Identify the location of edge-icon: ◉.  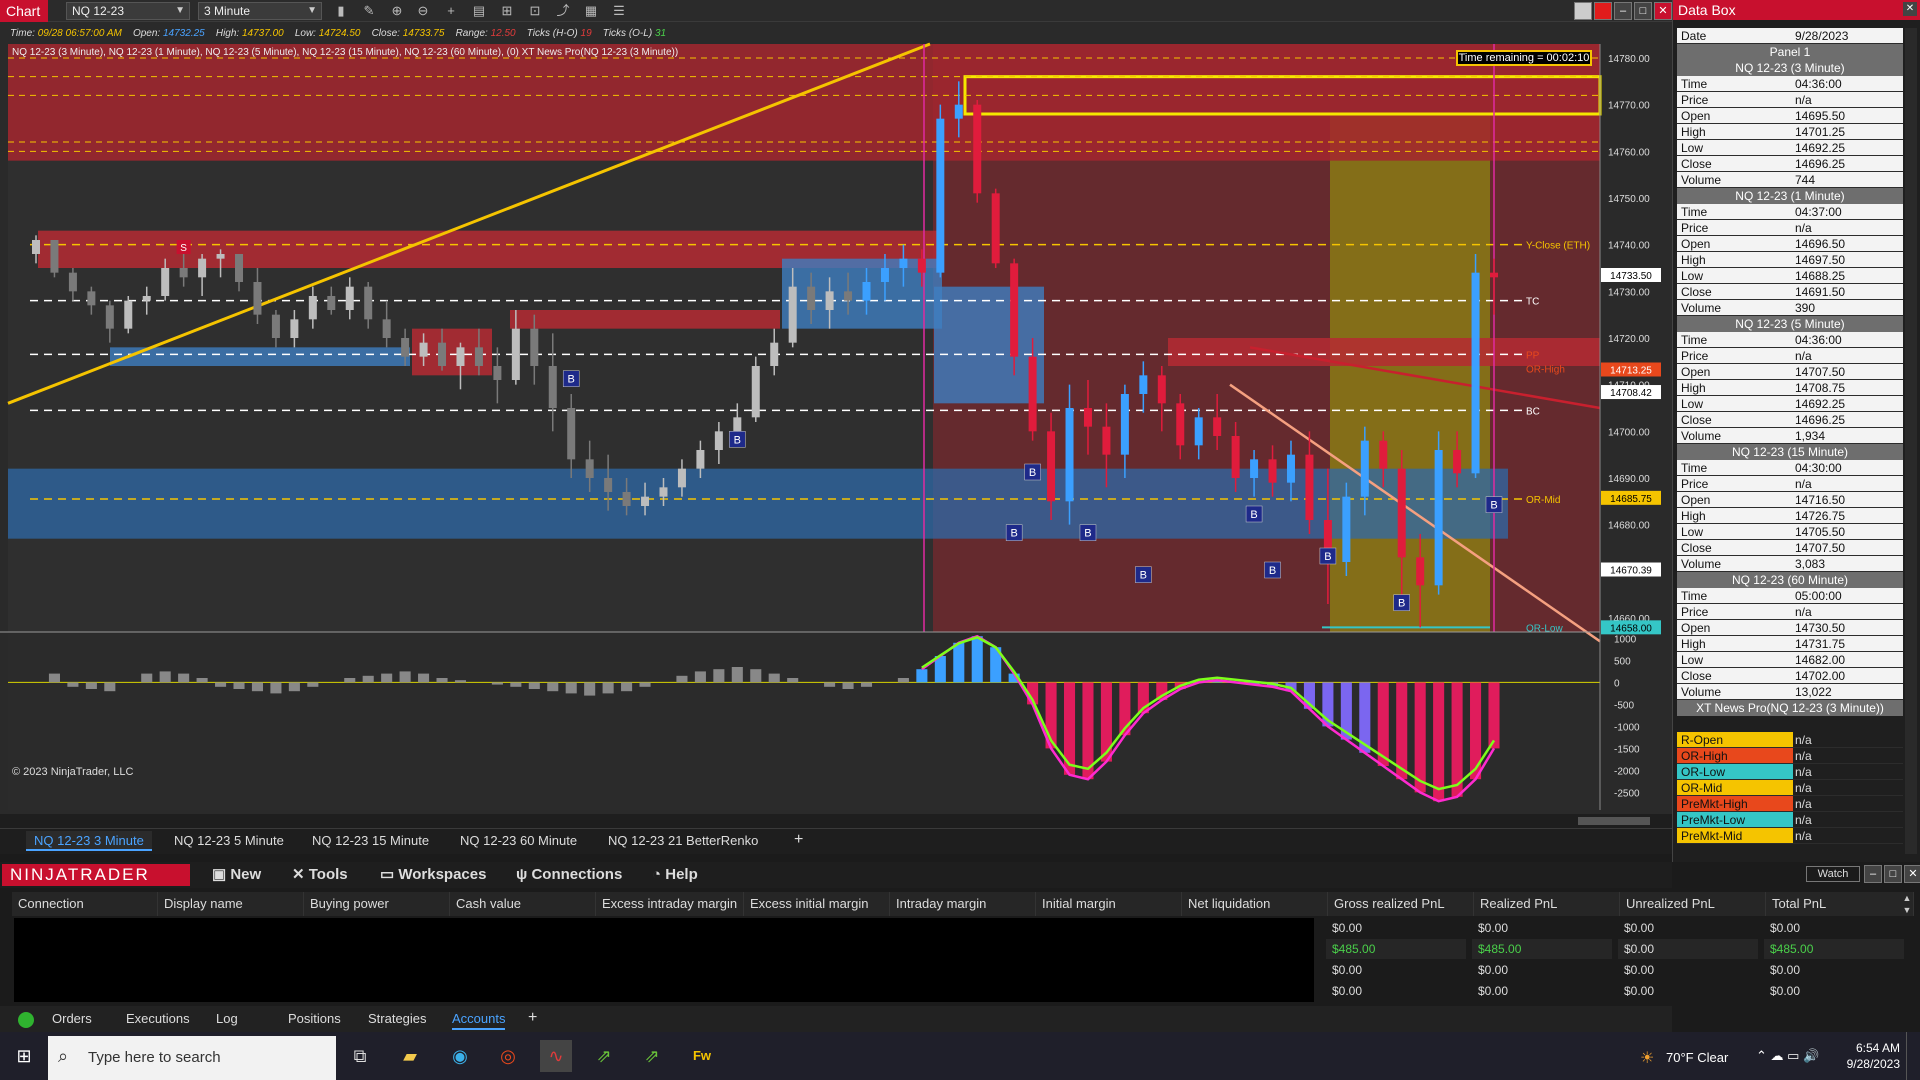
(460, 1056).